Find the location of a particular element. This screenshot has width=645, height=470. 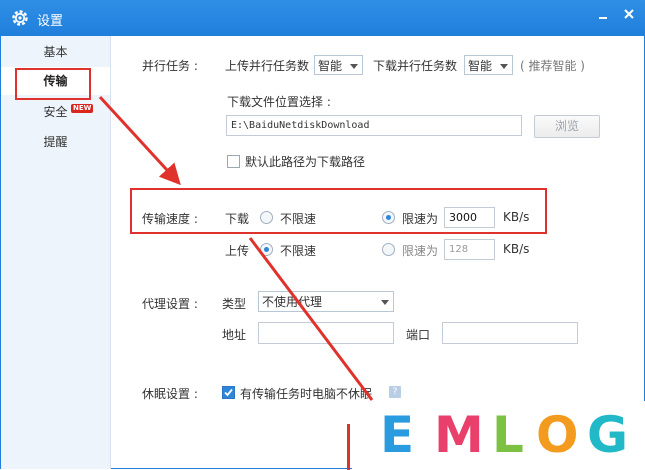

watermark-letter-o: O is located at coordinates (557, 435).